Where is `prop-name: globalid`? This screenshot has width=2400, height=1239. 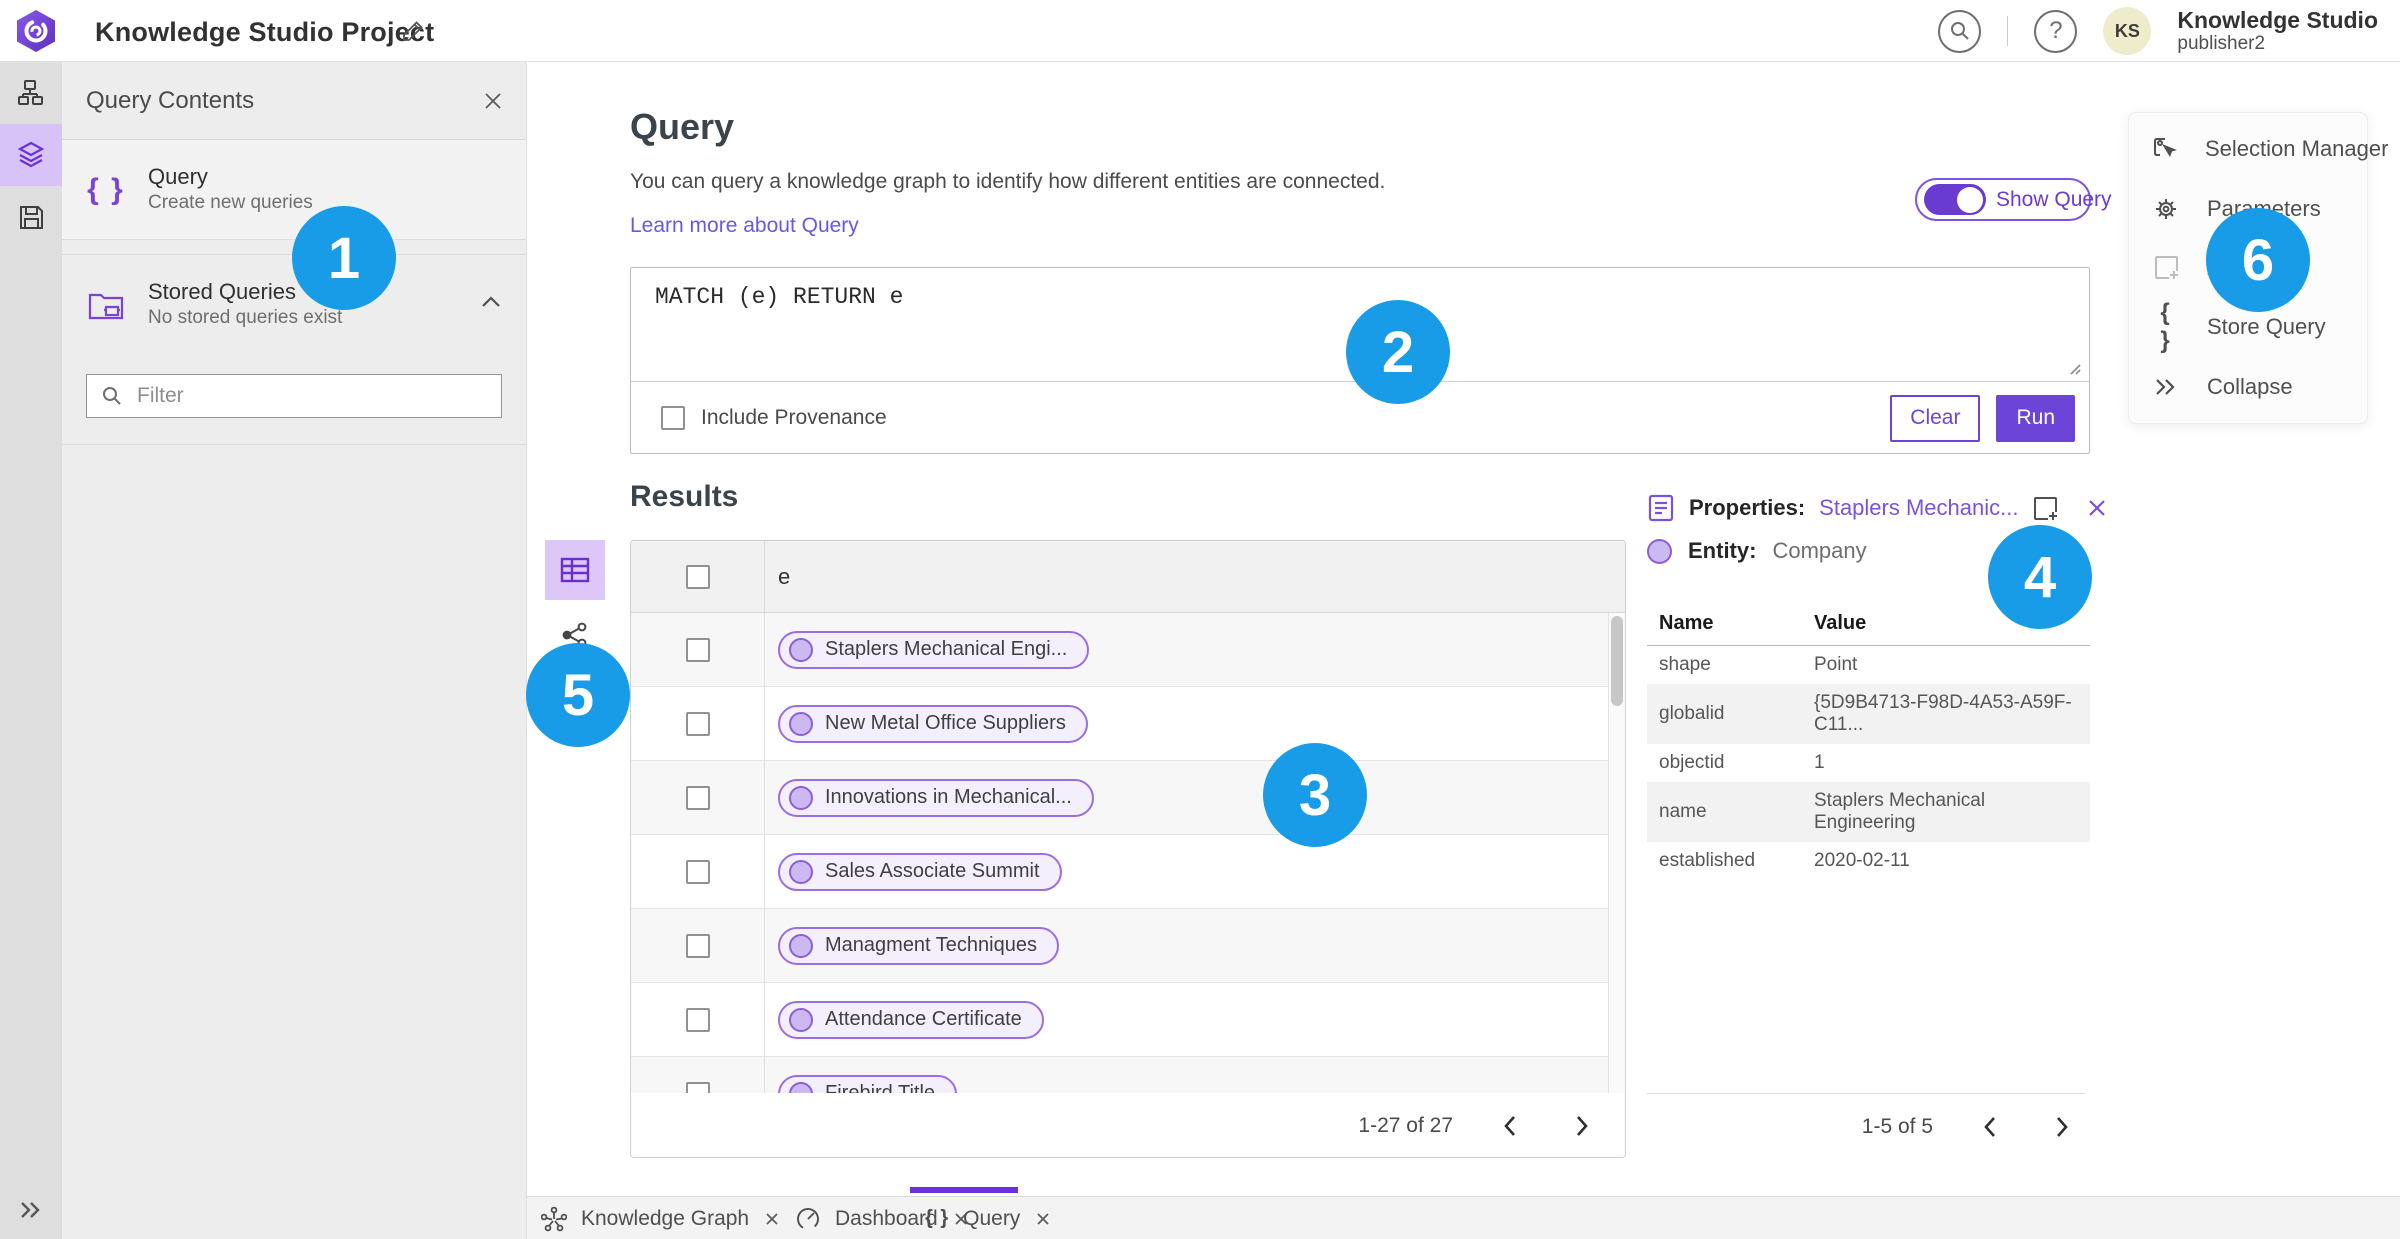 prop-name: globalid is located at coordinates (1692, 713).